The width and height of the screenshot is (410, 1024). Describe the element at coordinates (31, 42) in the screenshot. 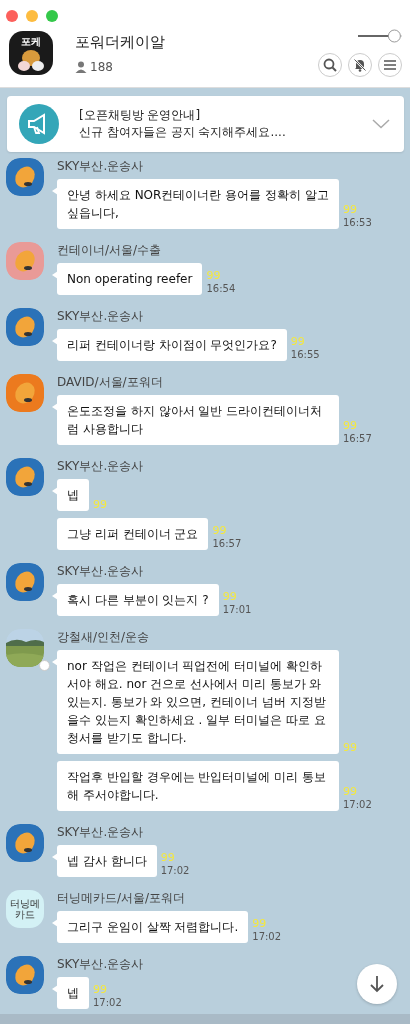

I see `avatar-label: 포케` at that location.